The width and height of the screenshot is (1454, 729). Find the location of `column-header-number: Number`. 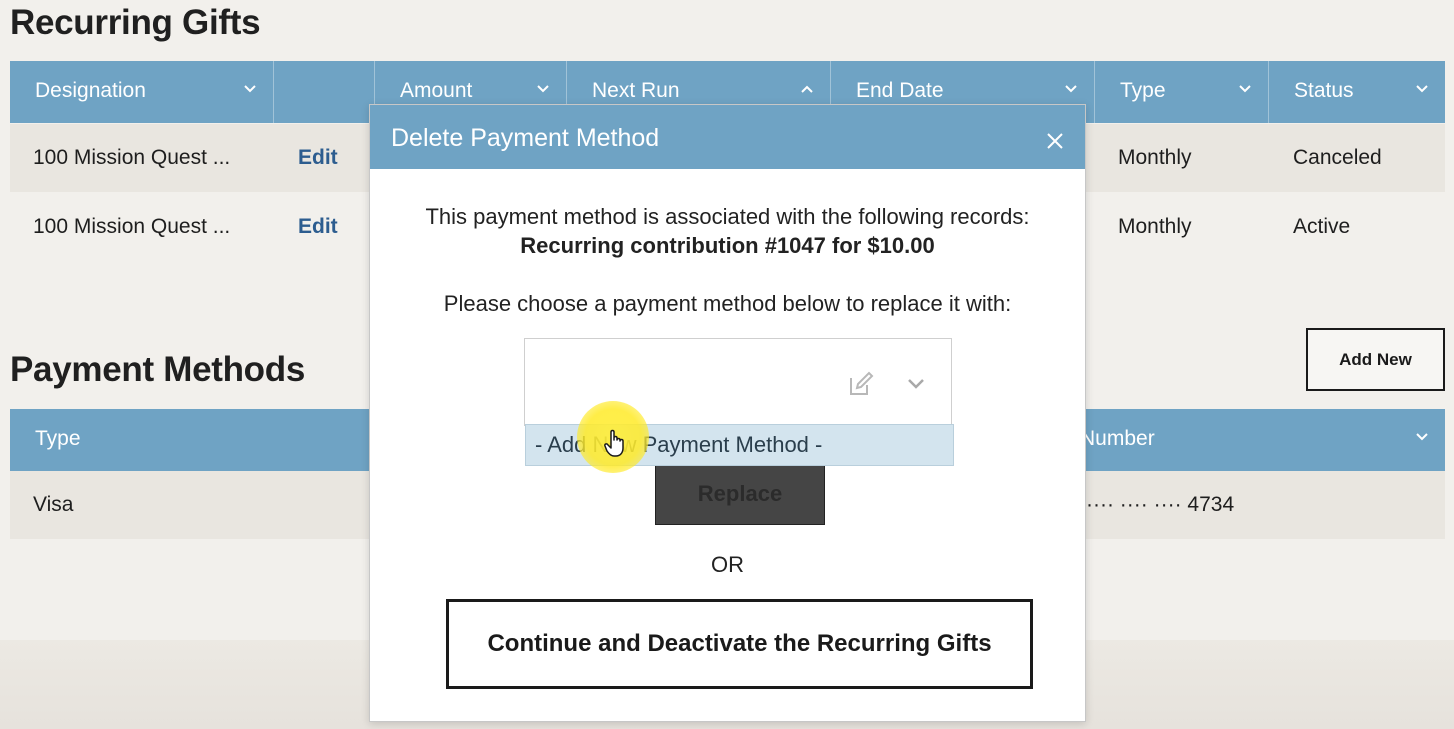

column-header-number: Number is located at coordinates (1252, 440).